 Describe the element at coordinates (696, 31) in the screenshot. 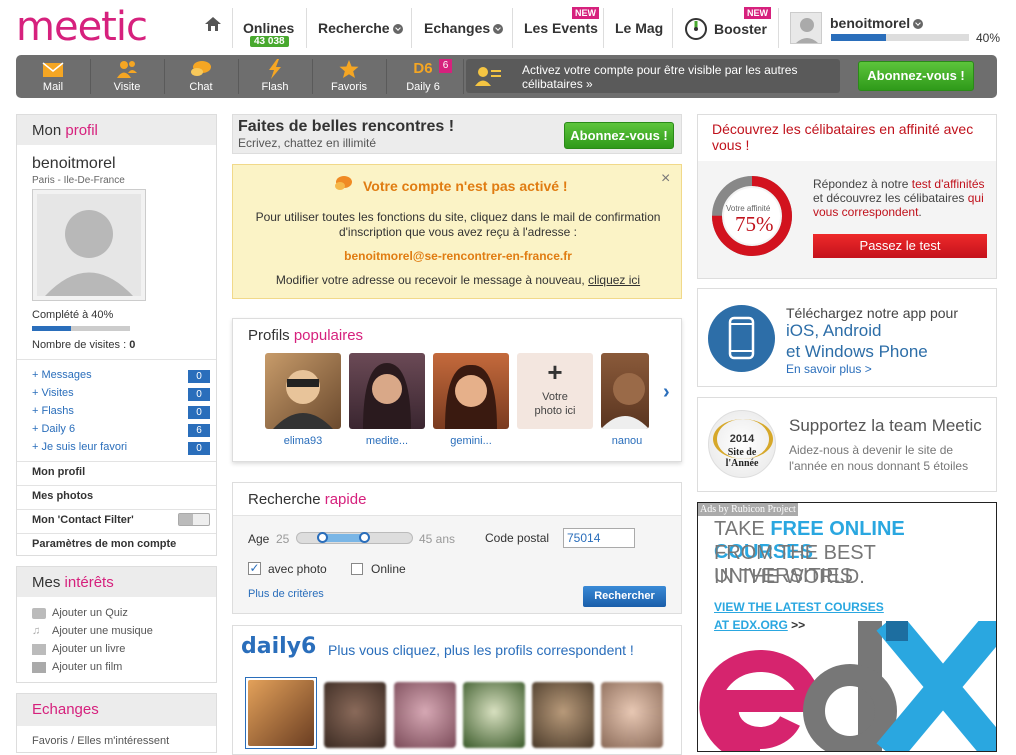

I see `booster-icon` at that location.